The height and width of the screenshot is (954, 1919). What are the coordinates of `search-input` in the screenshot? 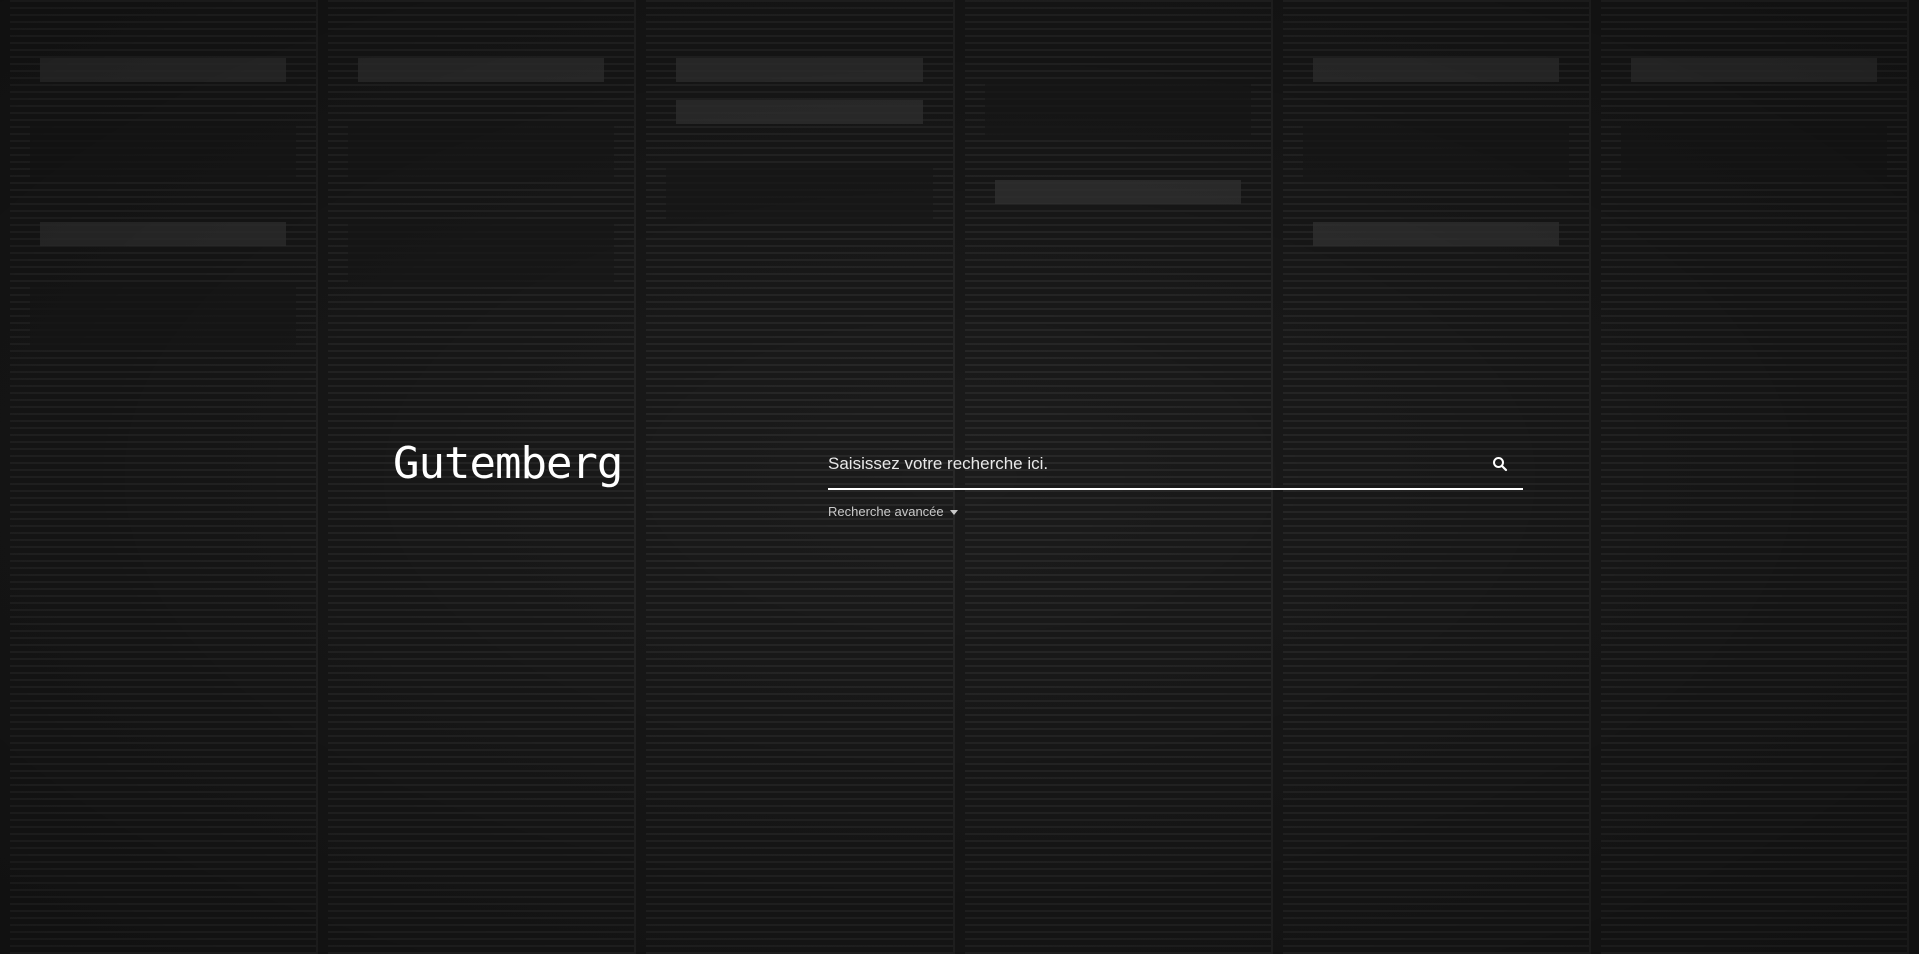 It's located at (1156, 464).